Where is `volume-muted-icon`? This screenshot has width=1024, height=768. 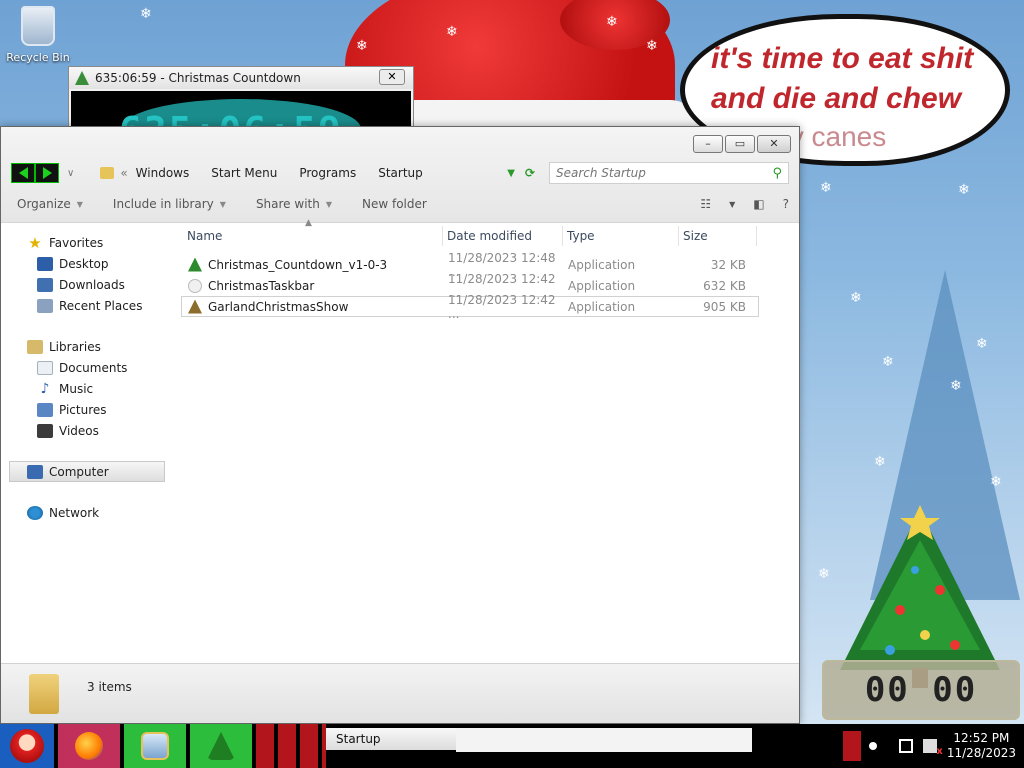
volume-muted-icon is located at coordinates (932, 748).